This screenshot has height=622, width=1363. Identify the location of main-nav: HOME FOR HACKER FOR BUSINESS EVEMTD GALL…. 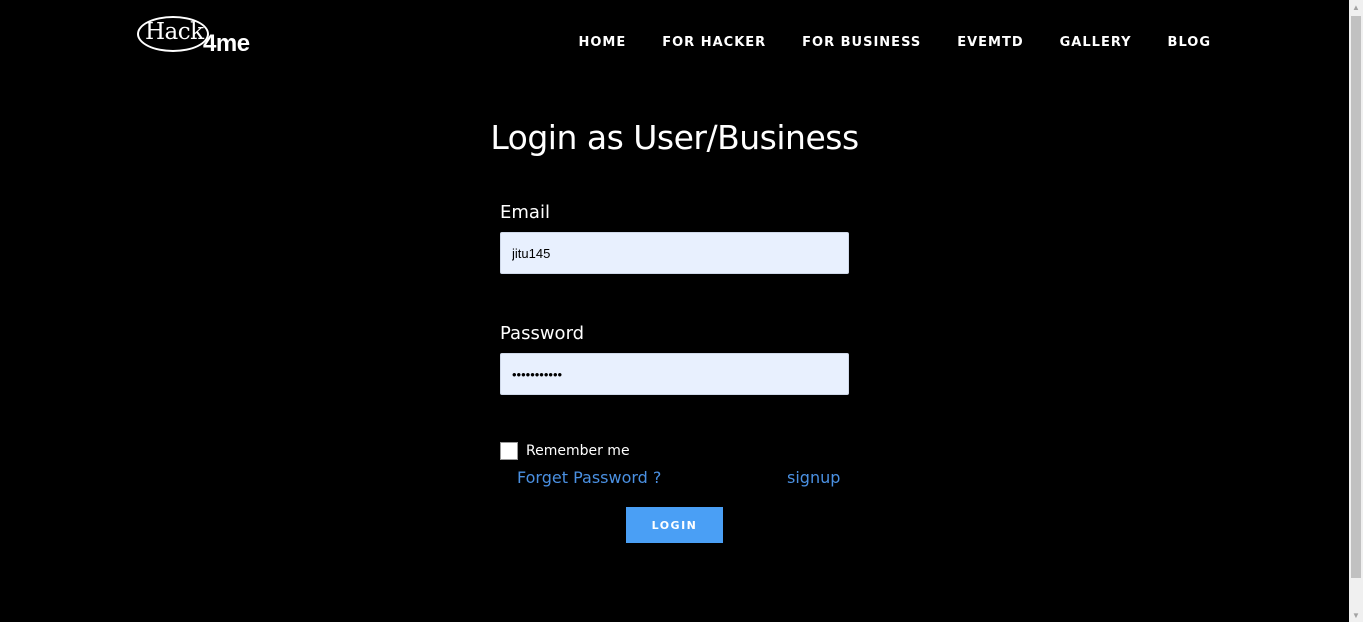
(877, 42).